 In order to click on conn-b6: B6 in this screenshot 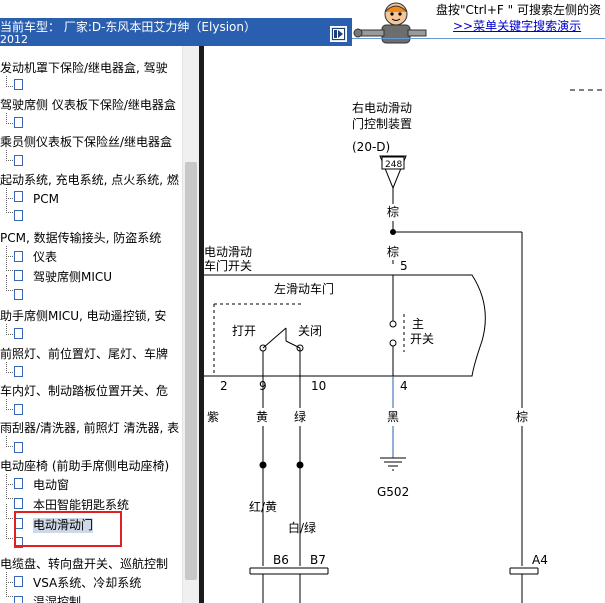, I will do `click(281, 560)`.